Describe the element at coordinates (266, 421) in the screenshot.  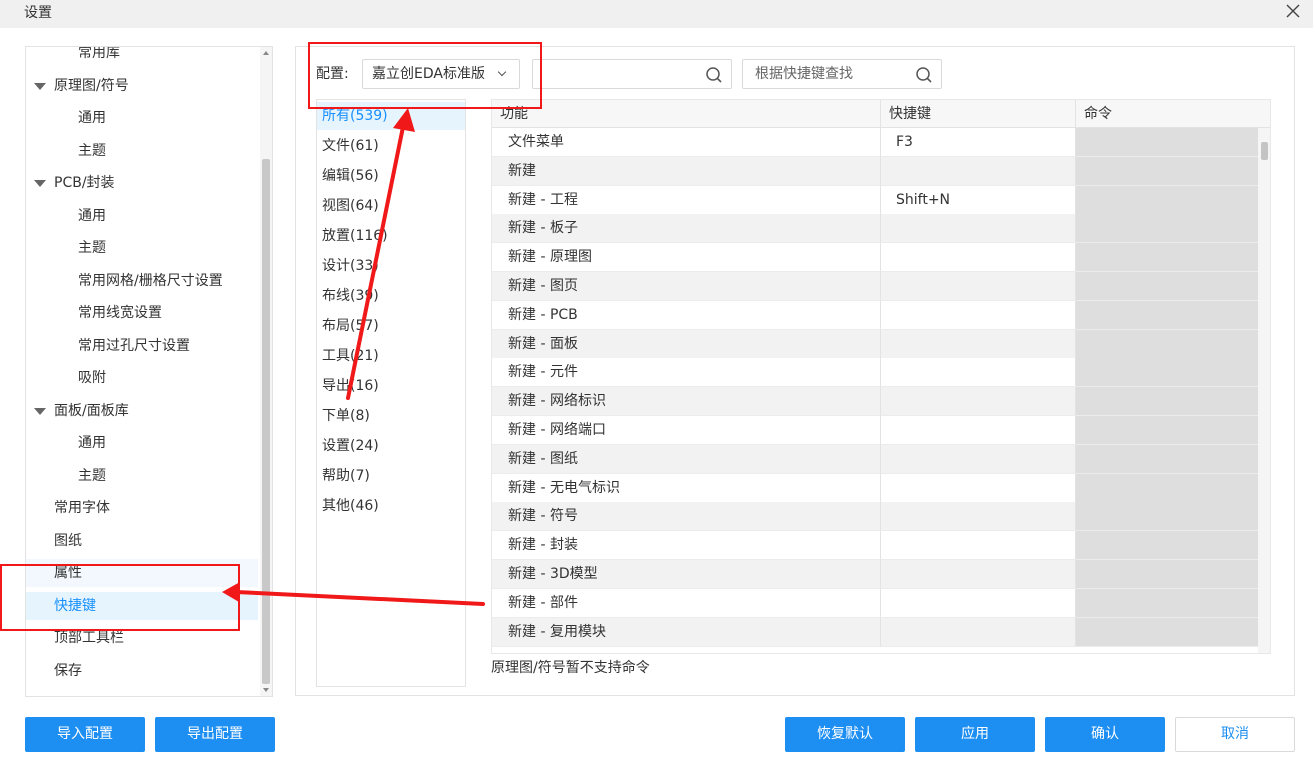
I see `nav-scroll-thumb` at that location.